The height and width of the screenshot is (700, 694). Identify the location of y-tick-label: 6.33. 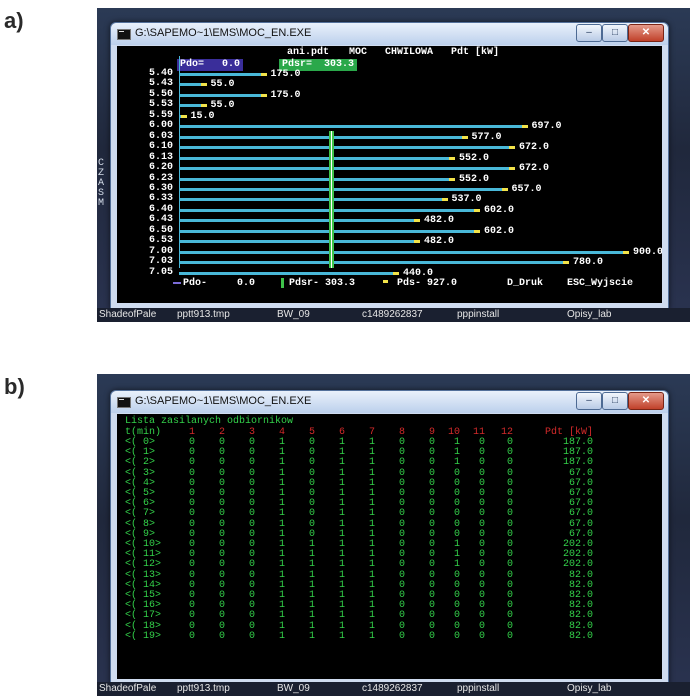
(160, 199).